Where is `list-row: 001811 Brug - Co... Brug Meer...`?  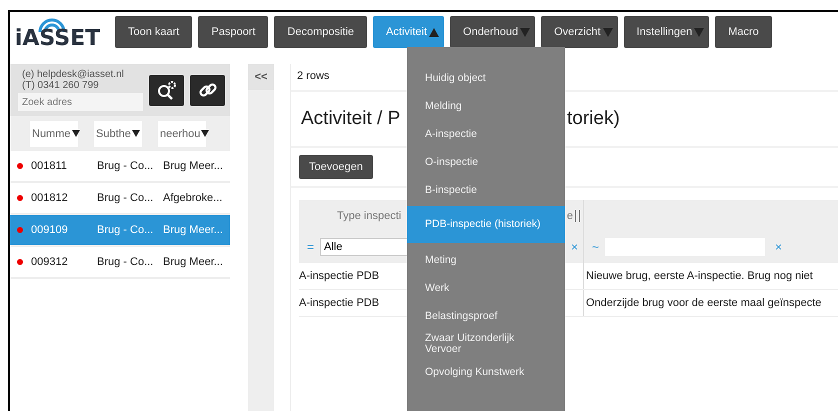
list-row: 001811 Brug - Co... Brug Meer... is located at coordinates (120, 167).